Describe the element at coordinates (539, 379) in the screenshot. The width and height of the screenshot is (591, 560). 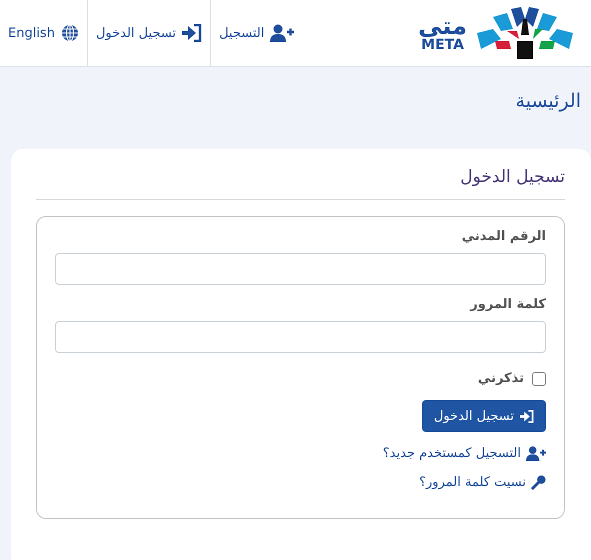
I see `checkbox` at that location.